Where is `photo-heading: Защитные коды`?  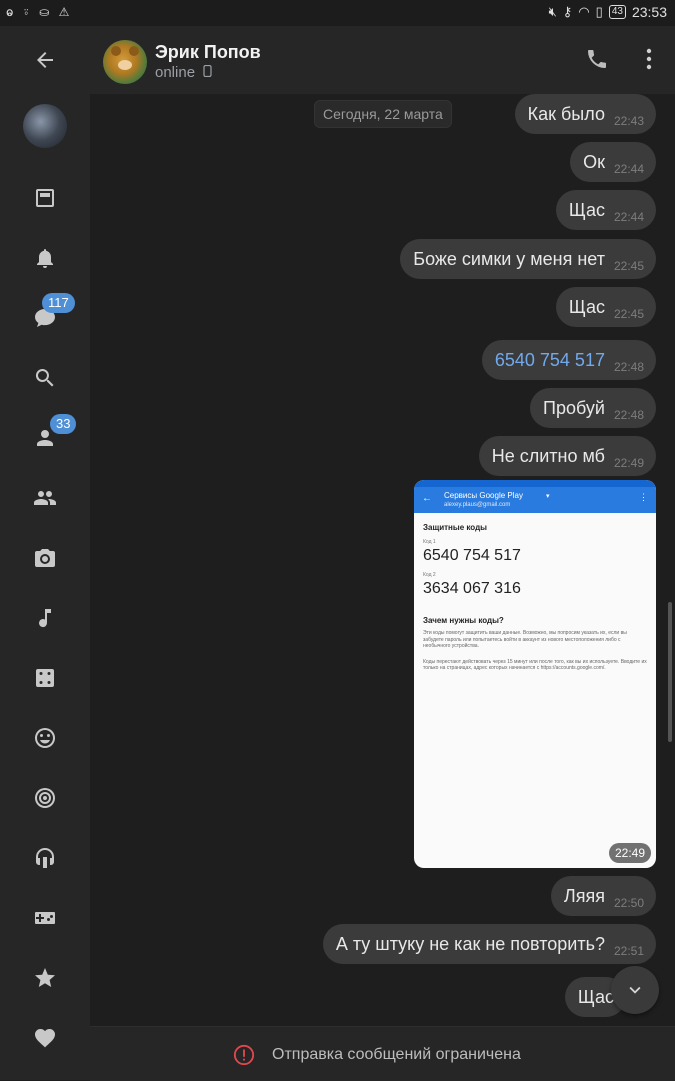 photo-heading: Защитные коды is located at coordinates (455, 527).